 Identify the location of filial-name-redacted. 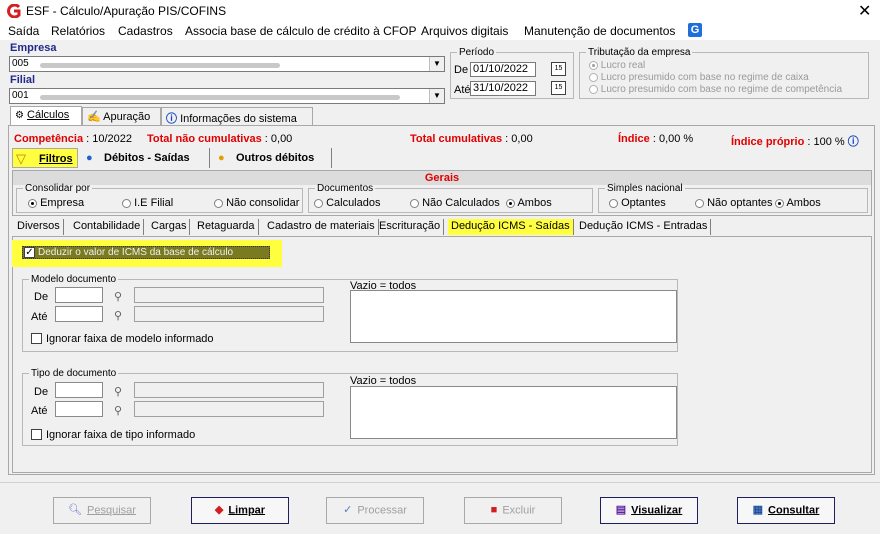
(220, 97).